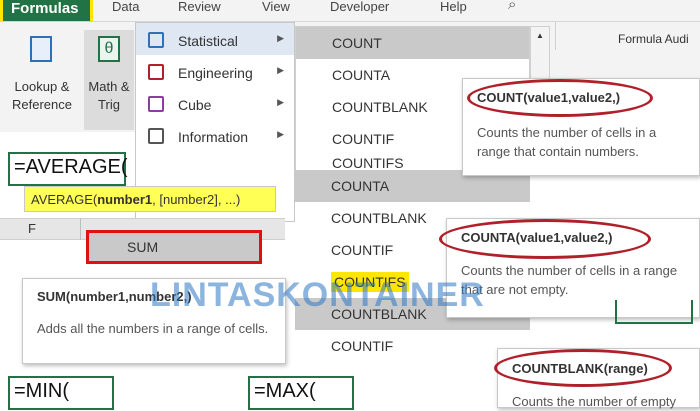 The image size is (700, 411). I want to click on cell-selection, so click(654, 312).